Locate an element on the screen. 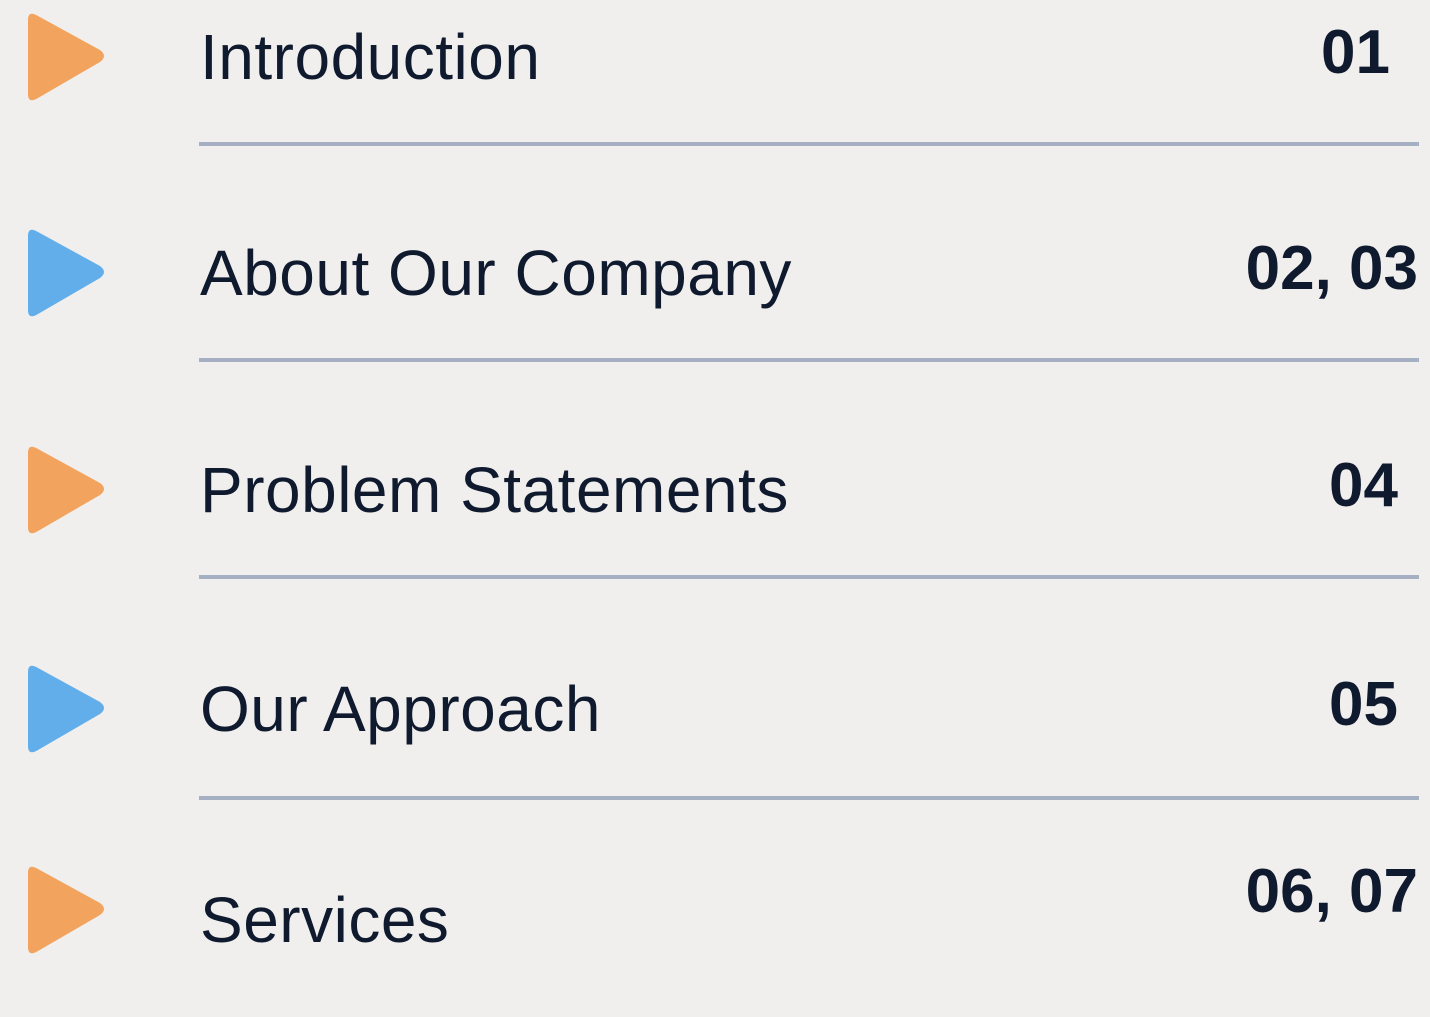 The image size is (1430, 1017). toc-item-services: Services 06, 07 is located at coordinates (715, 910).